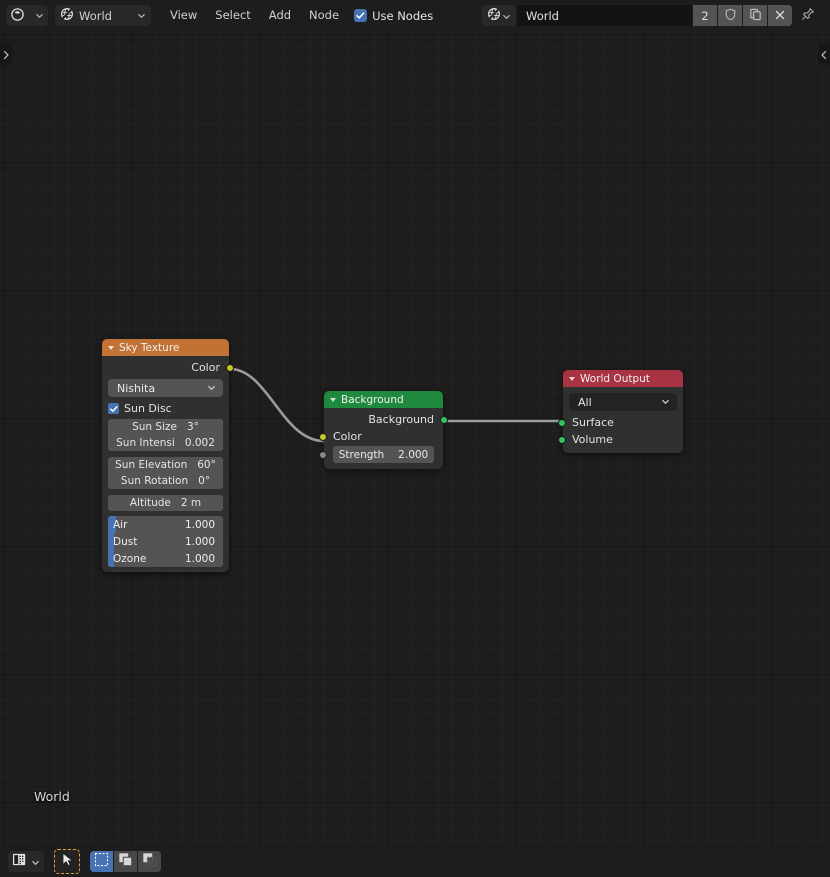 The width and height of the screenshot is (830, 877). Describe the element at coordinates (165, 524) in the screenshot. I see `slider-air: Air 1.000` at that location.